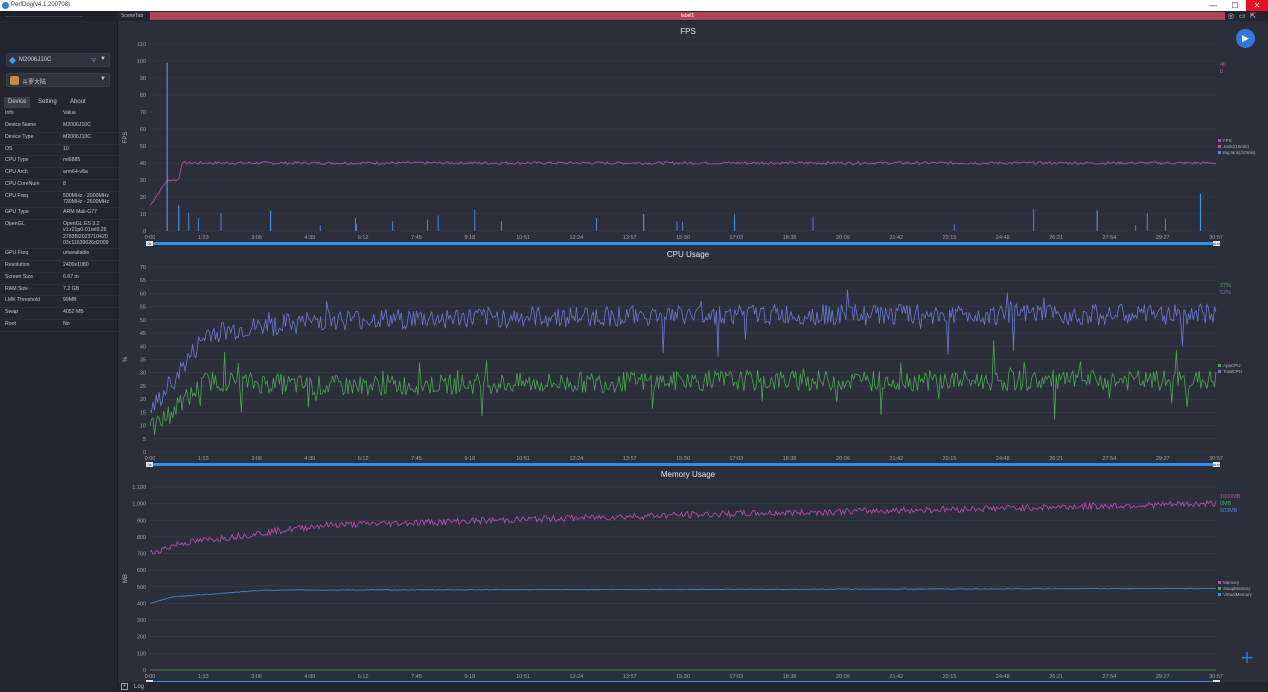 This screenshot has width=1268, height=692. What do you see at coordinates (19, 136) in the screenshot?
I see `info-key: Device Type` at bounding box center [19, 136].